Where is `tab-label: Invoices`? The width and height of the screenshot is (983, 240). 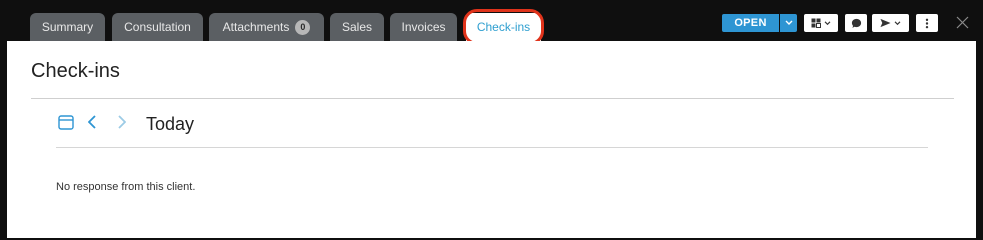 tab-label: Invoices is located at coordinates (423, 27).